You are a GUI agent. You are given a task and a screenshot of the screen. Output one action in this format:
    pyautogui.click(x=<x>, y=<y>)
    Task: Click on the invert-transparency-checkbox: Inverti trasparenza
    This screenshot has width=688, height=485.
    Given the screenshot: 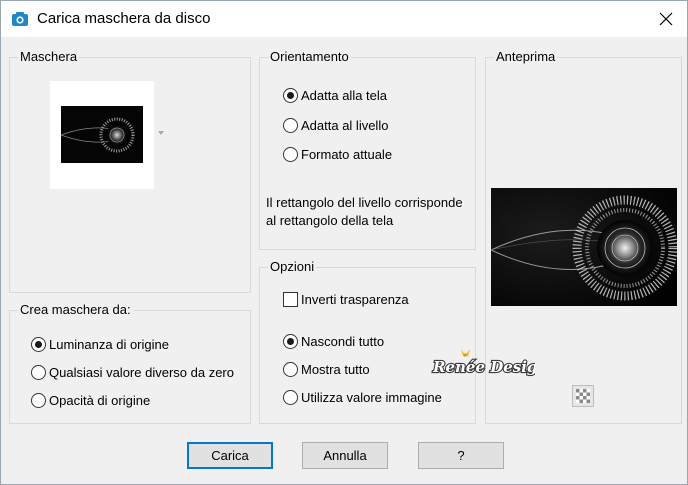 What is the action you would take?
    pyautogui.click(x=346, y=299)
    